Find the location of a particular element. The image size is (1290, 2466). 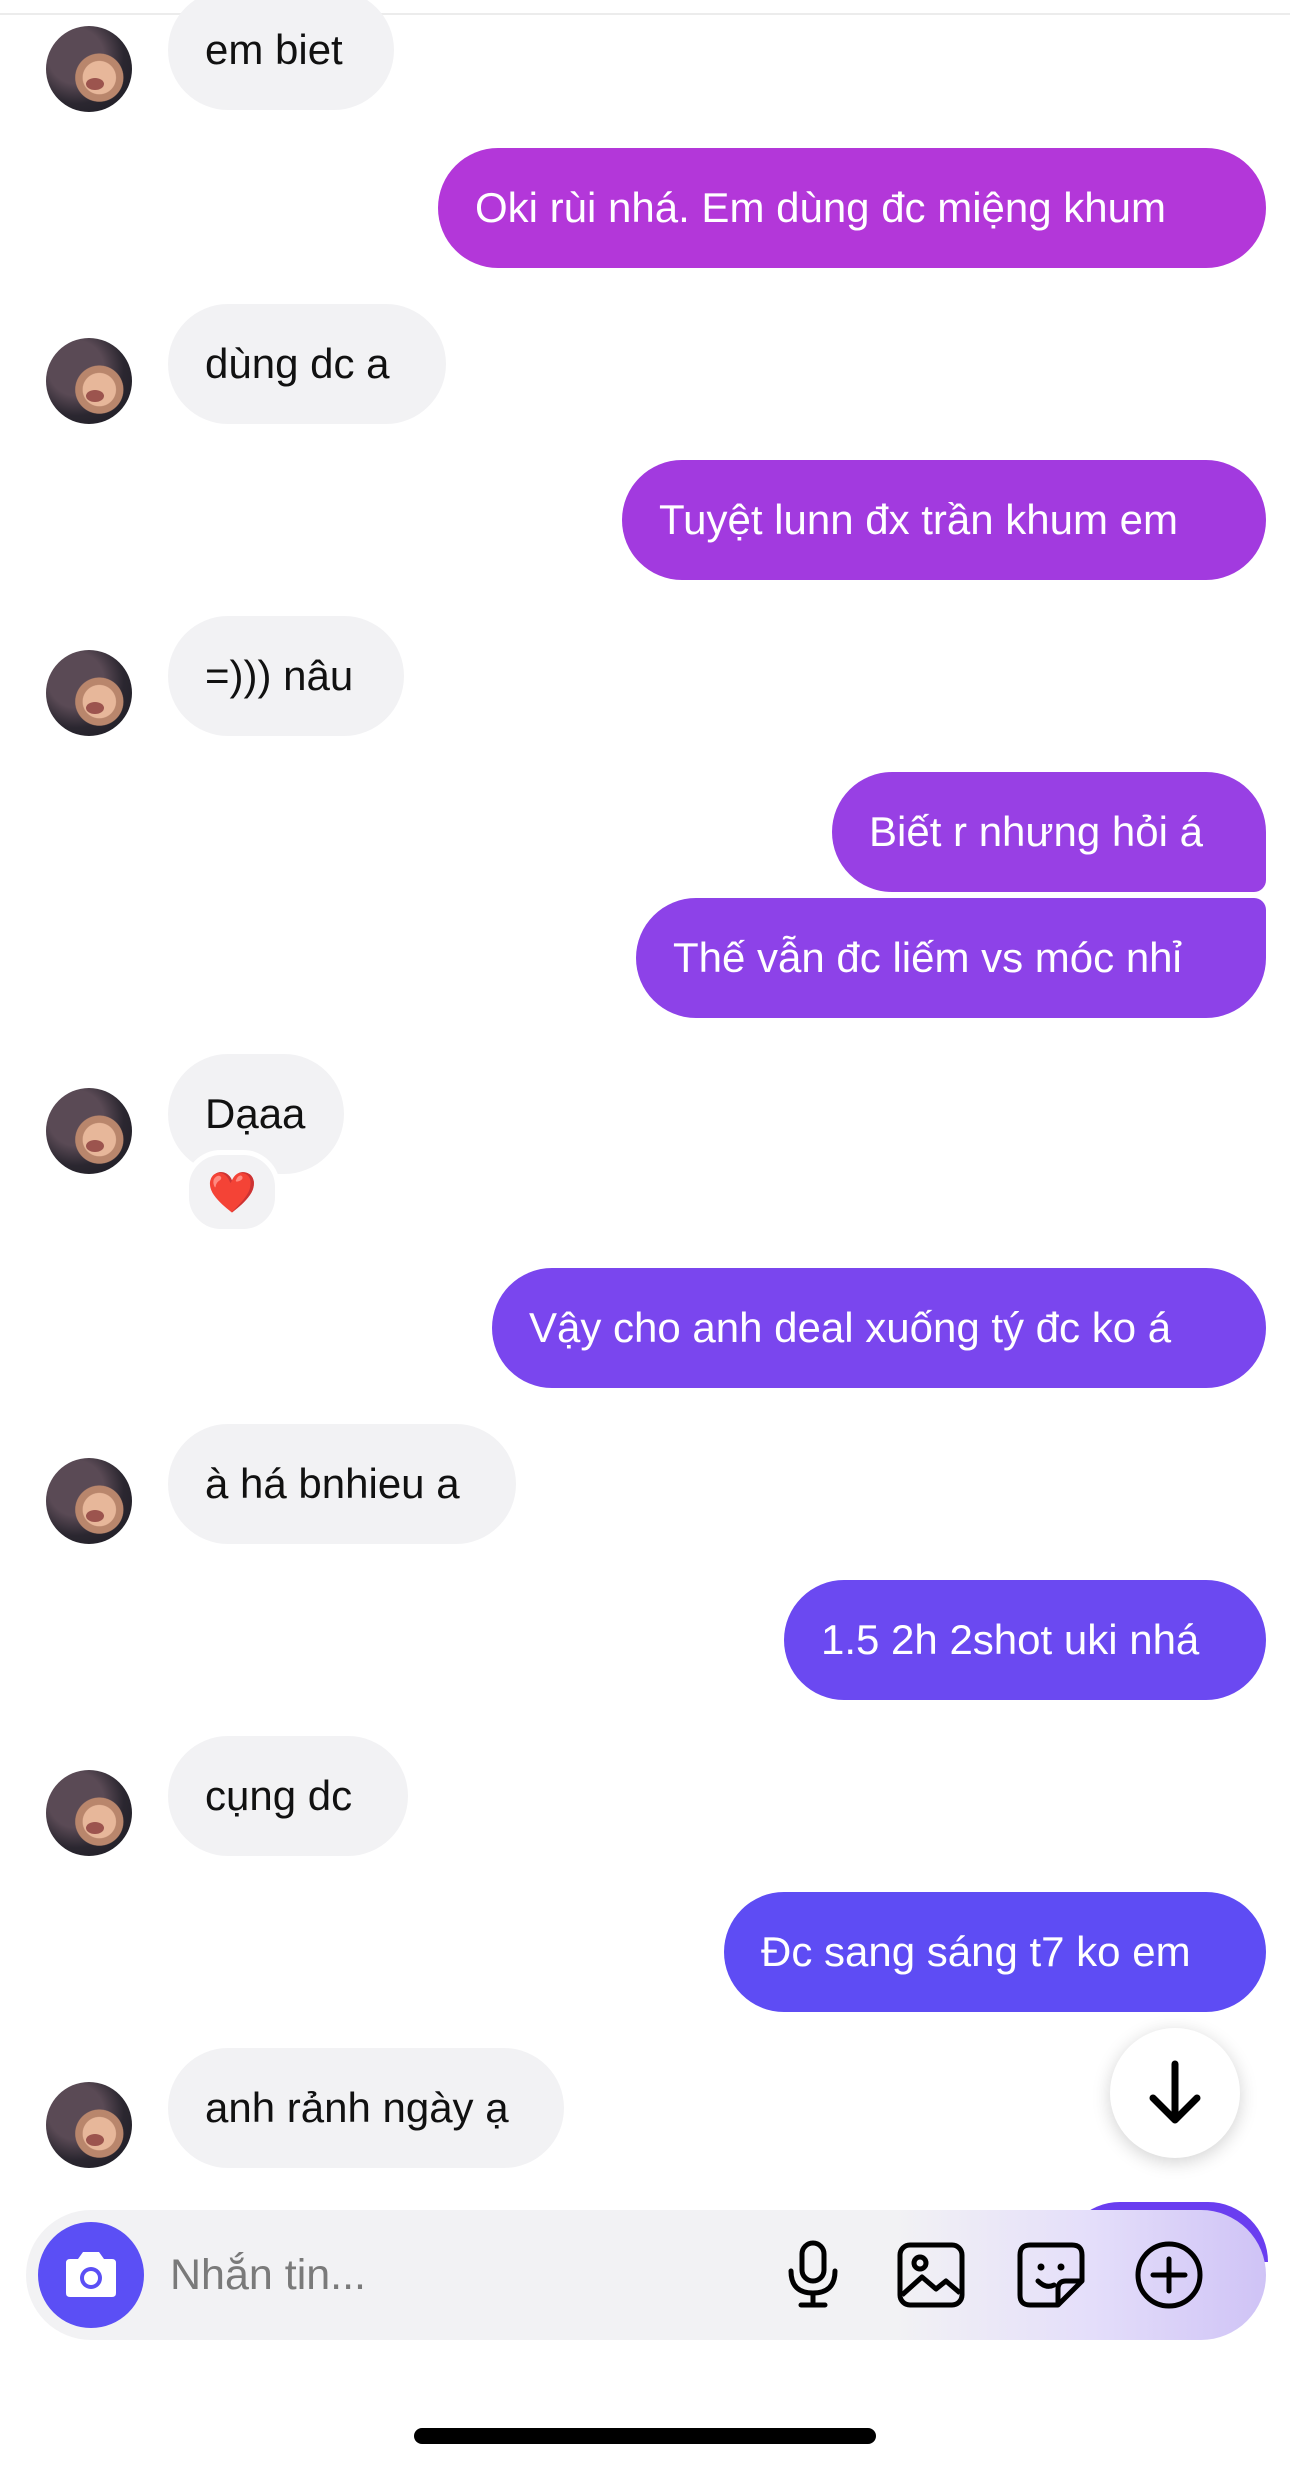

message-bubble-incoming: cụng dc is located at coordinates (288, 1796).